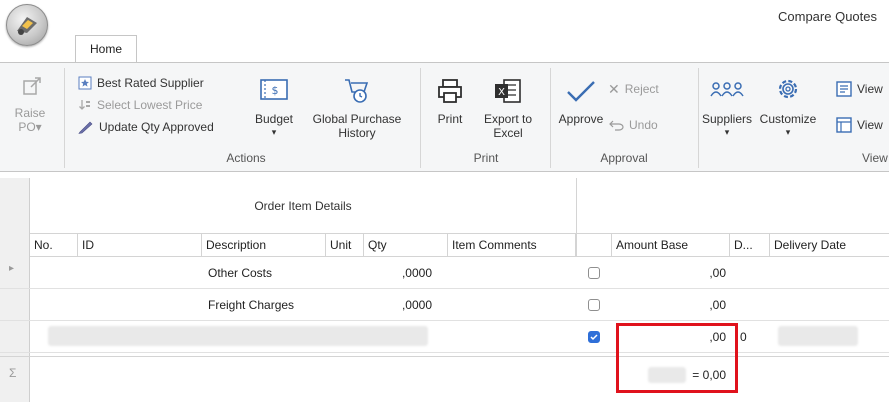 Image resolution: width=889 pixels, height=402 pixels. What do you see at coordinates (85, 83) in the screenshot?
I see `star-icon` at bounding box center [85, 83].